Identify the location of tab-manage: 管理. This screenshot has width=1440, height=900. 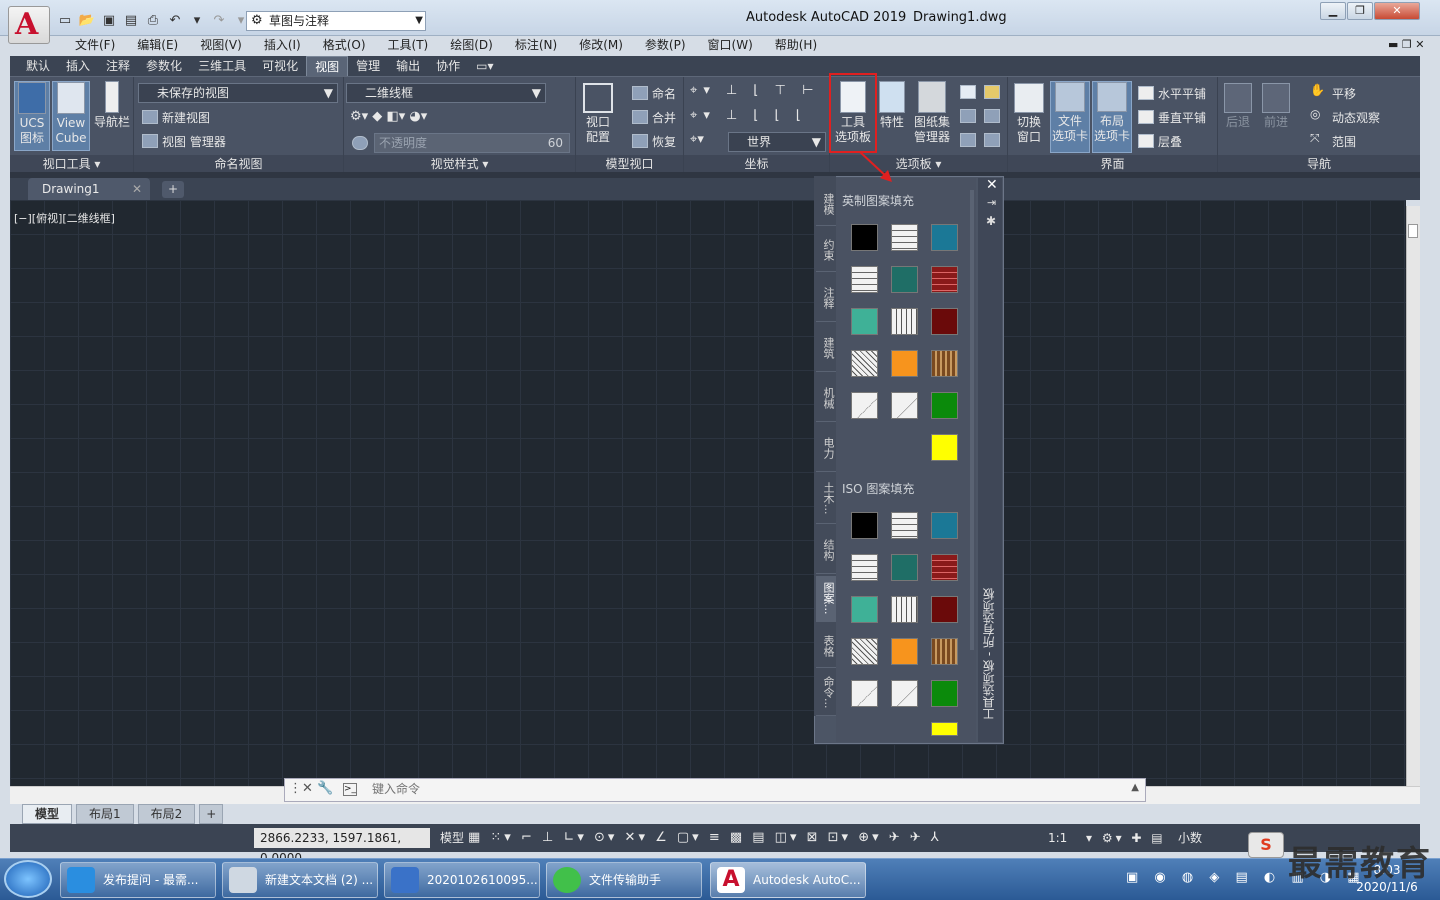
(368, 66).